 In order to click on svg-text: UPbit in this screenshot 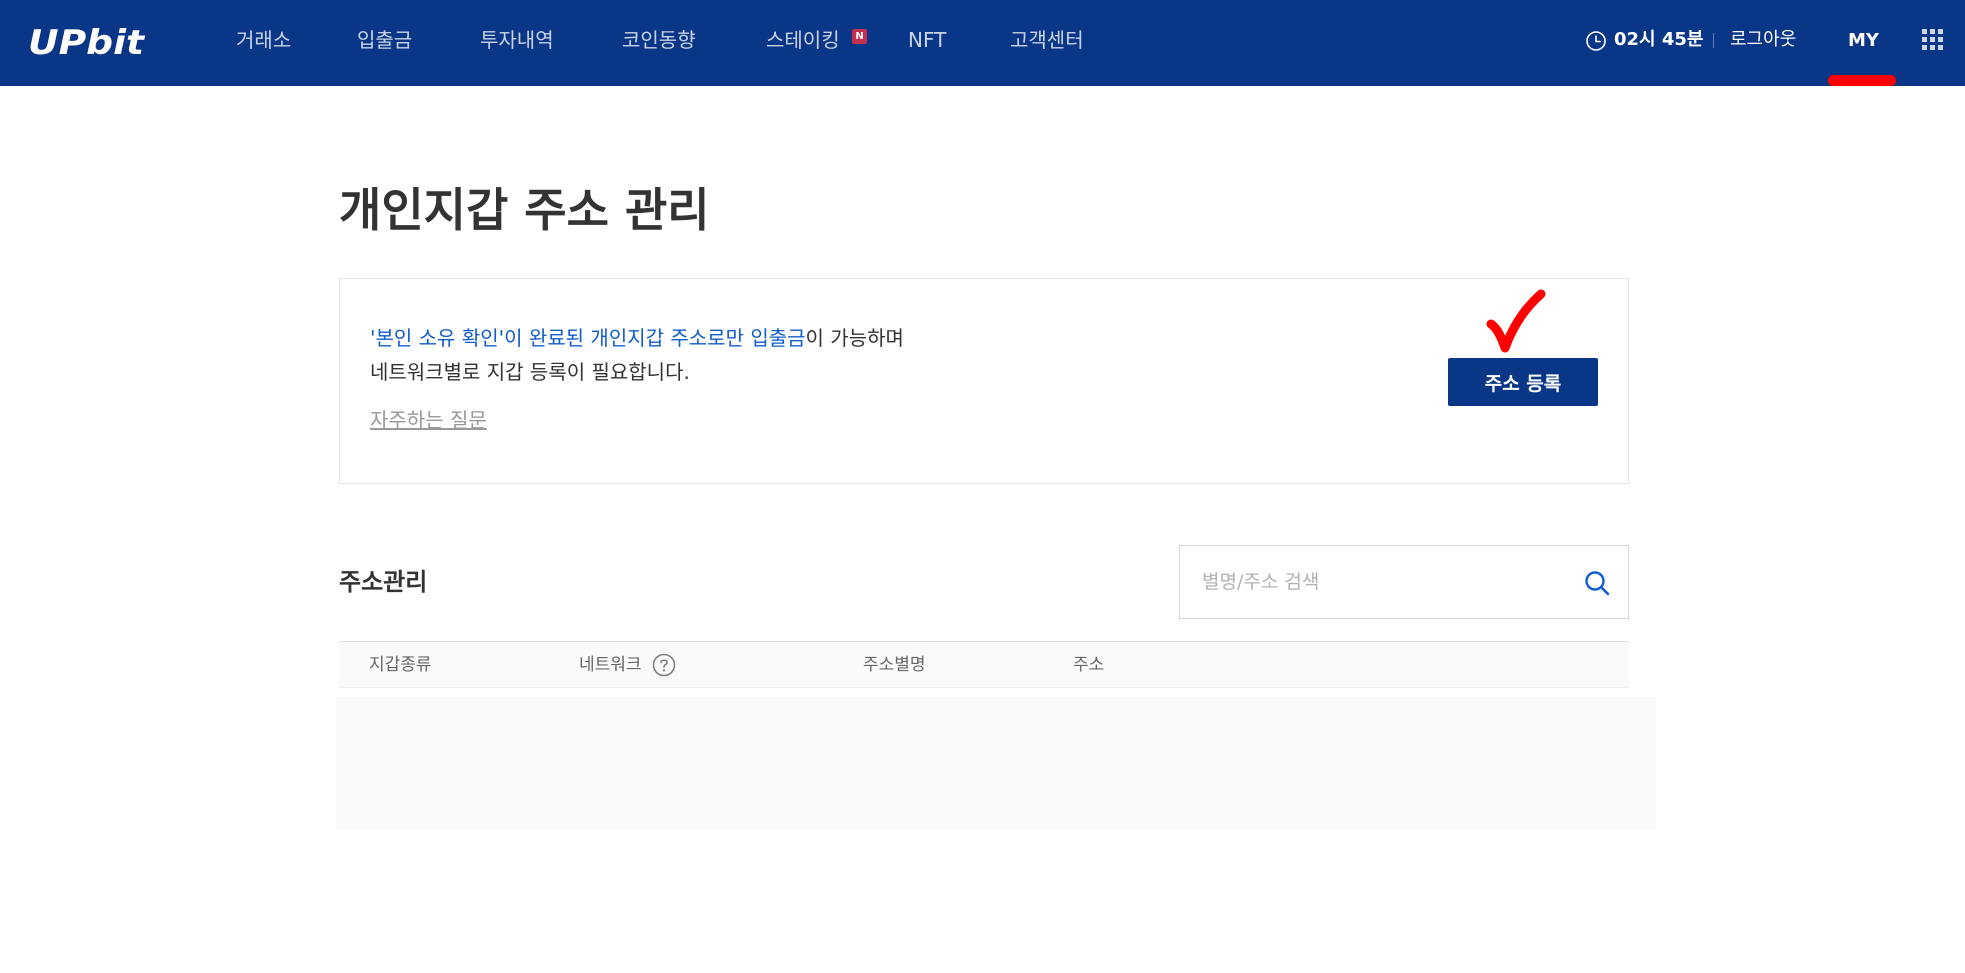, I will do `click(87, 42)`.